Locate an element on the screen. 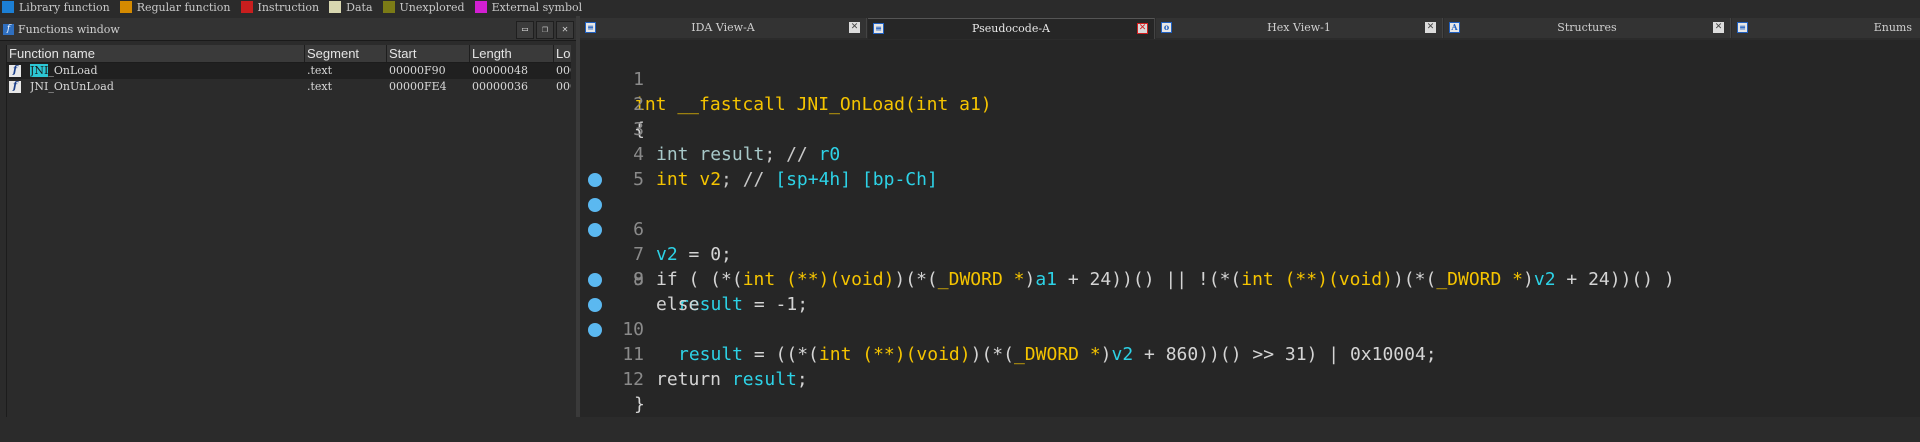  tab-label: IDA View-A is located at coordinates (723, 27).